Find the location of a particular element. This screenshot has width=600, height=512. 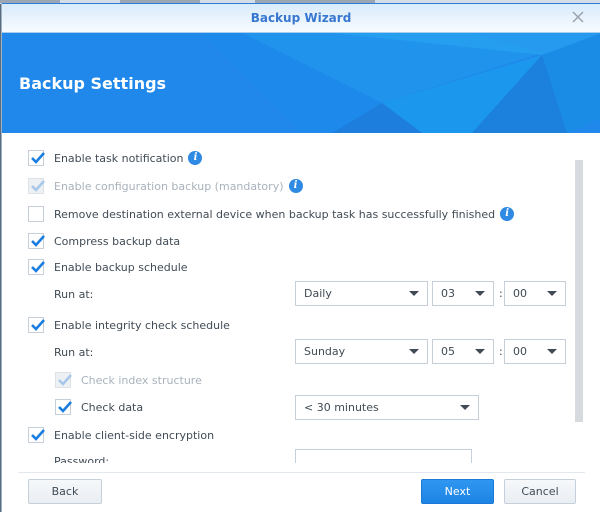

next-button: Next is located at coordinates (457, 491).